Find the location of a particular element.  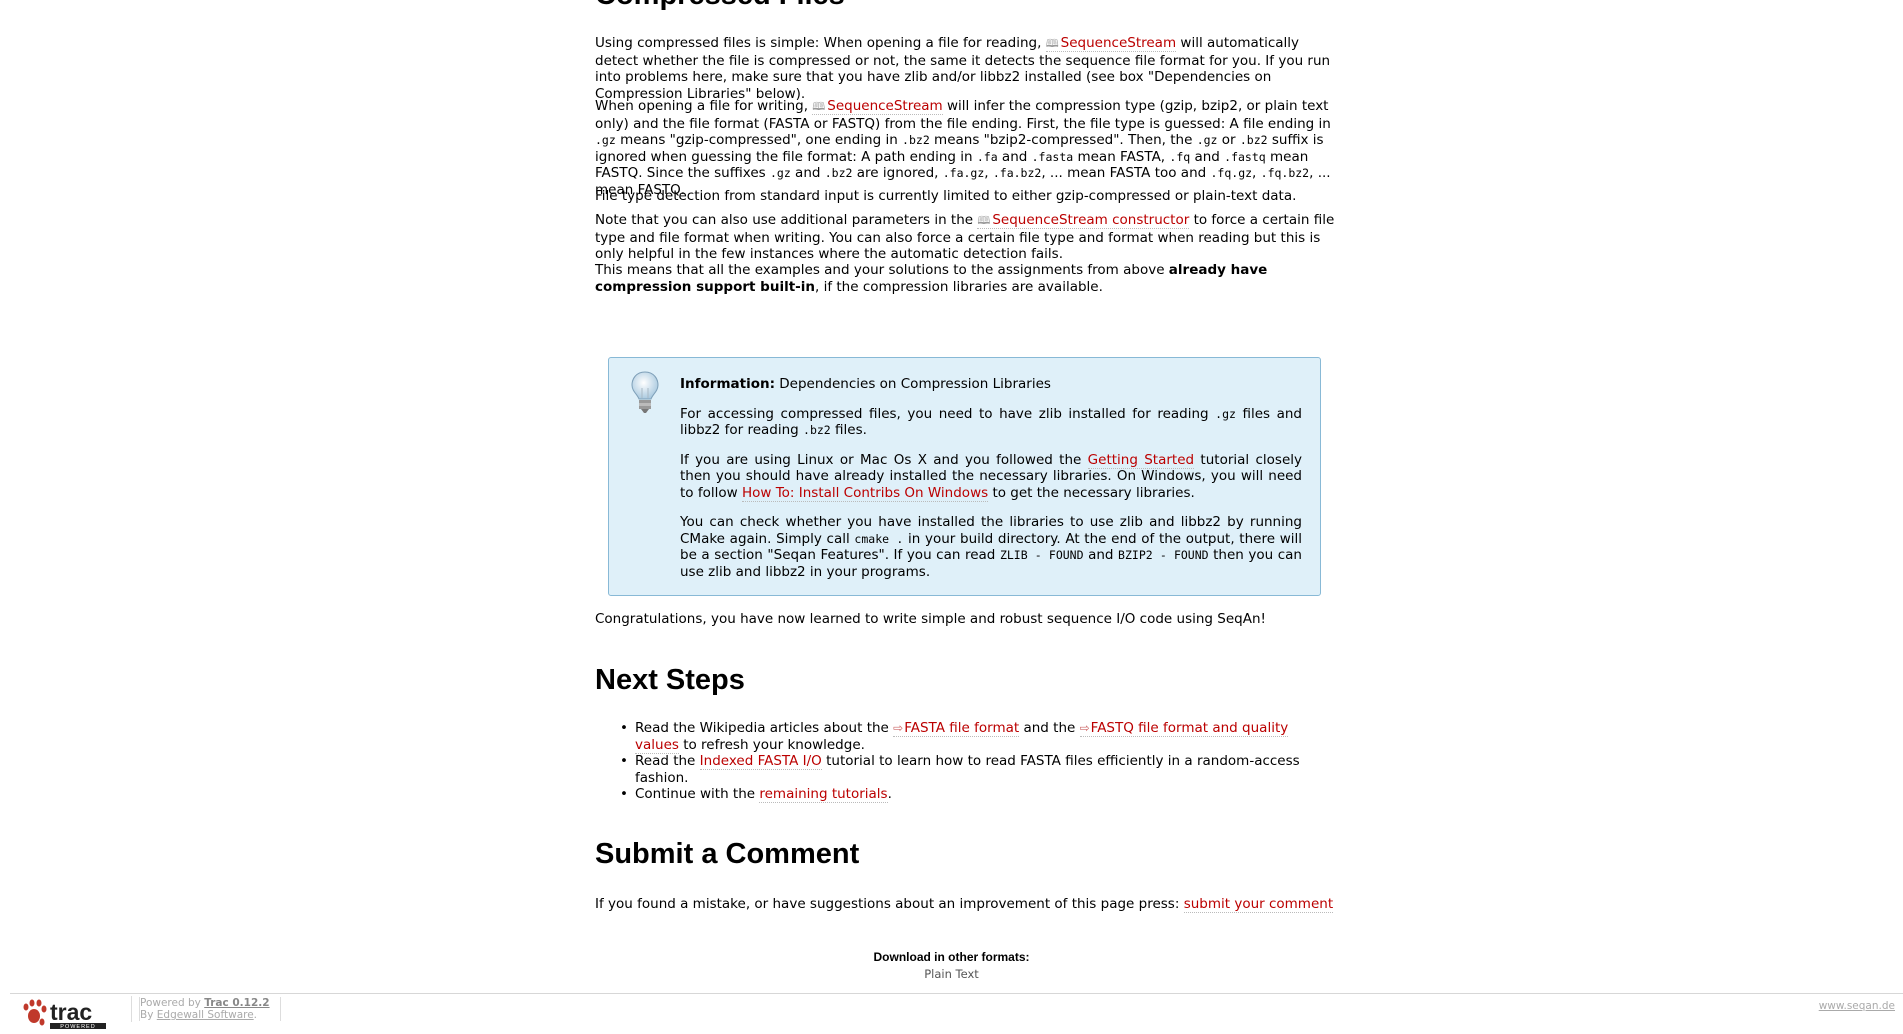

trac-logo: trac POWERED is located at coordinates (65, 1014).